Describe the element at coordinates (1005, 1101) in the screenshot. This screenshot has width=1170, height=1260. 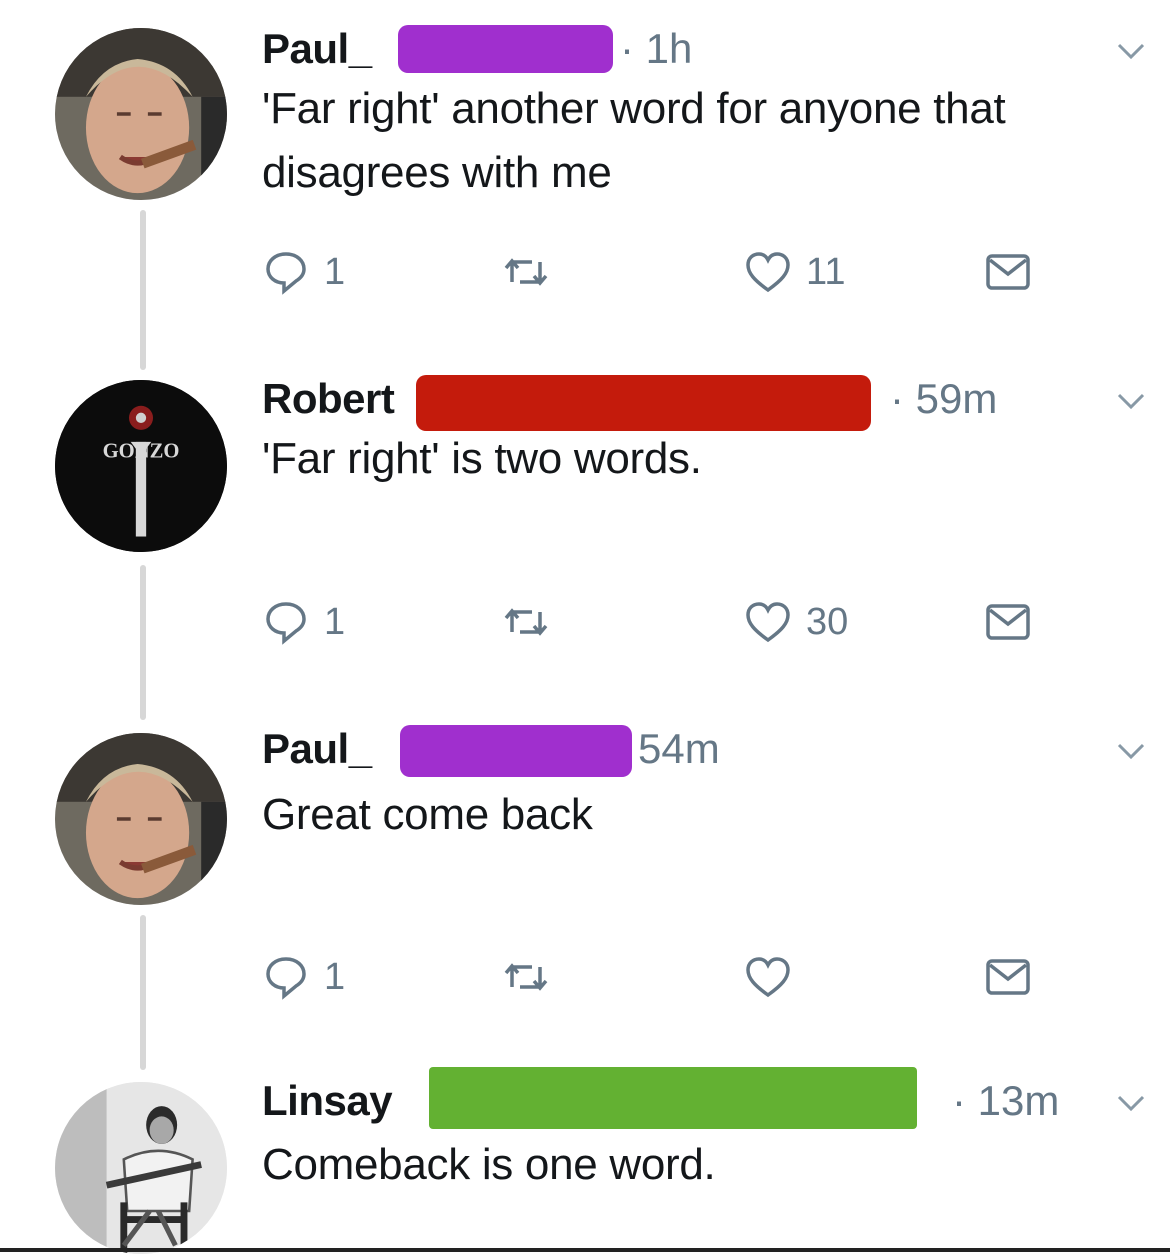
I see `tweet-time: · 13m` at that location.